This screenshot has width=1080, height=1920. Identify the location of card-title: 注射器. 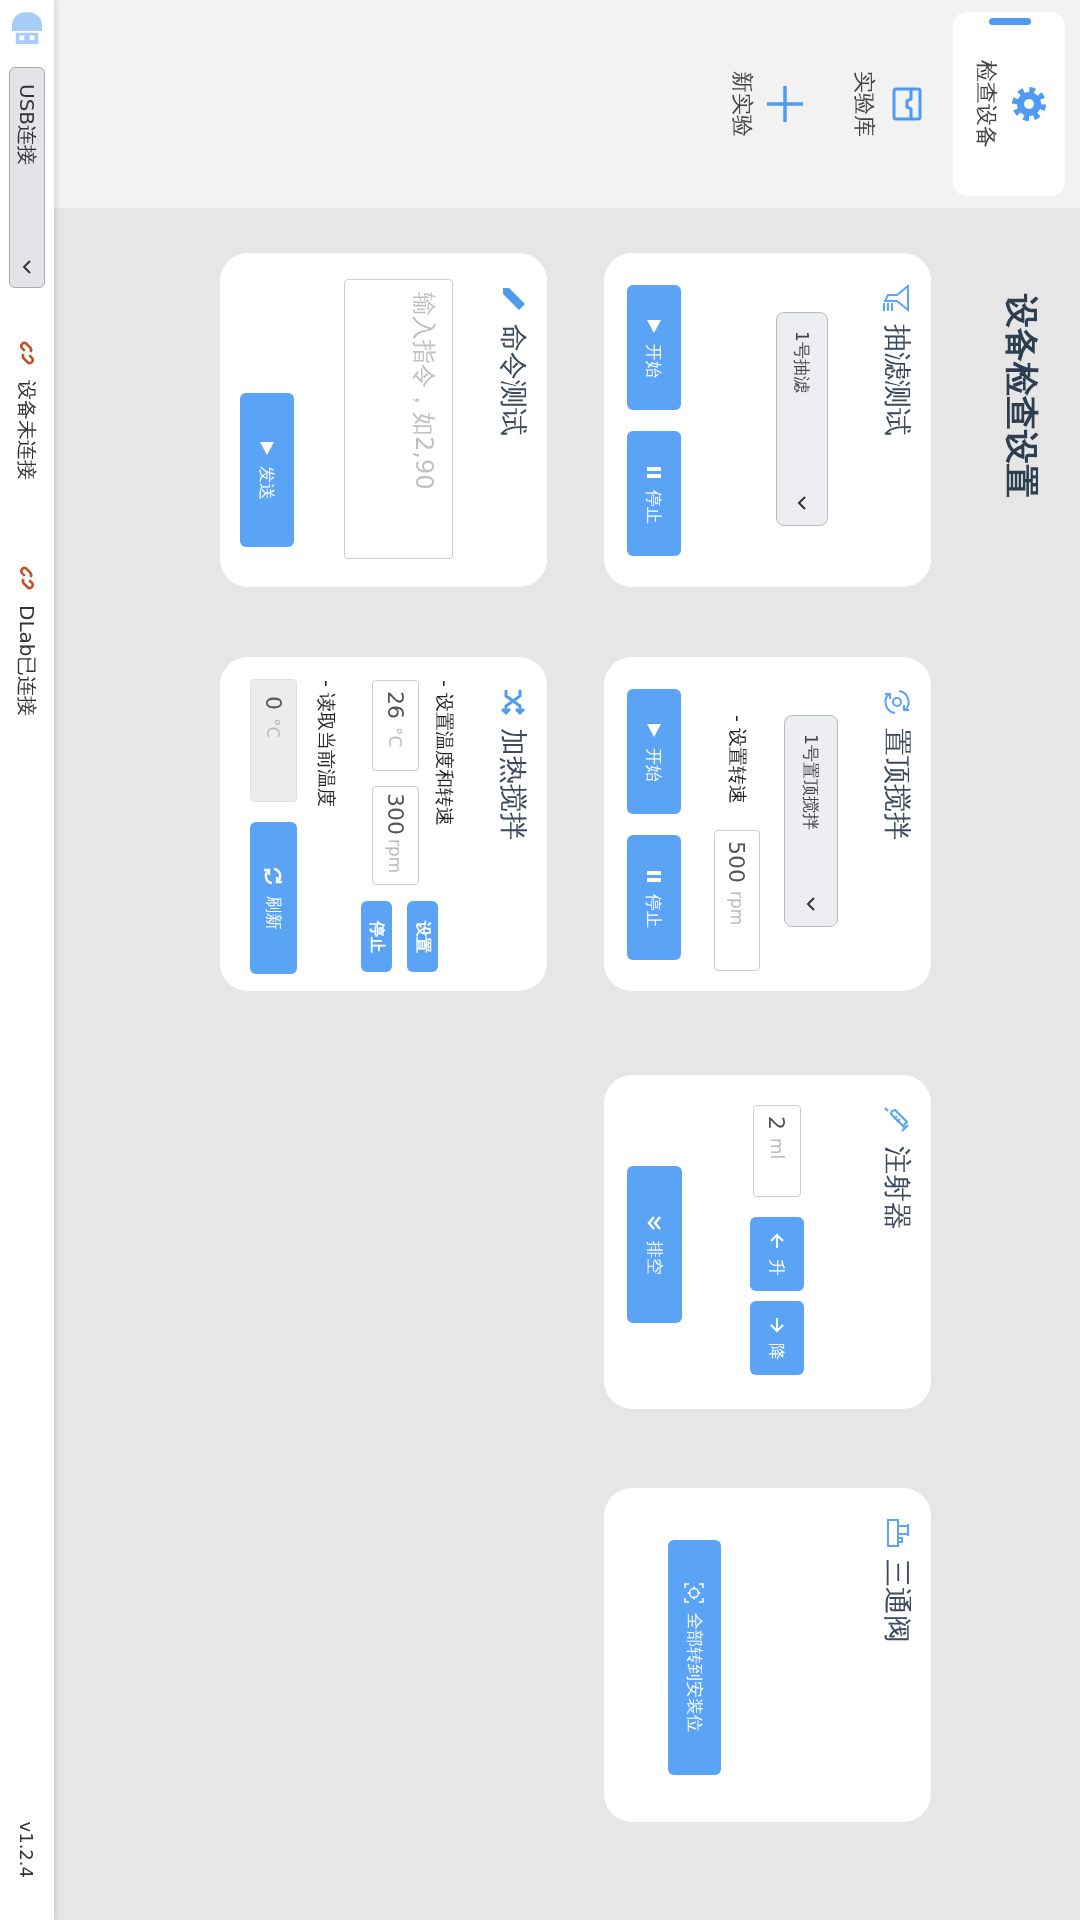
(897, 1188).